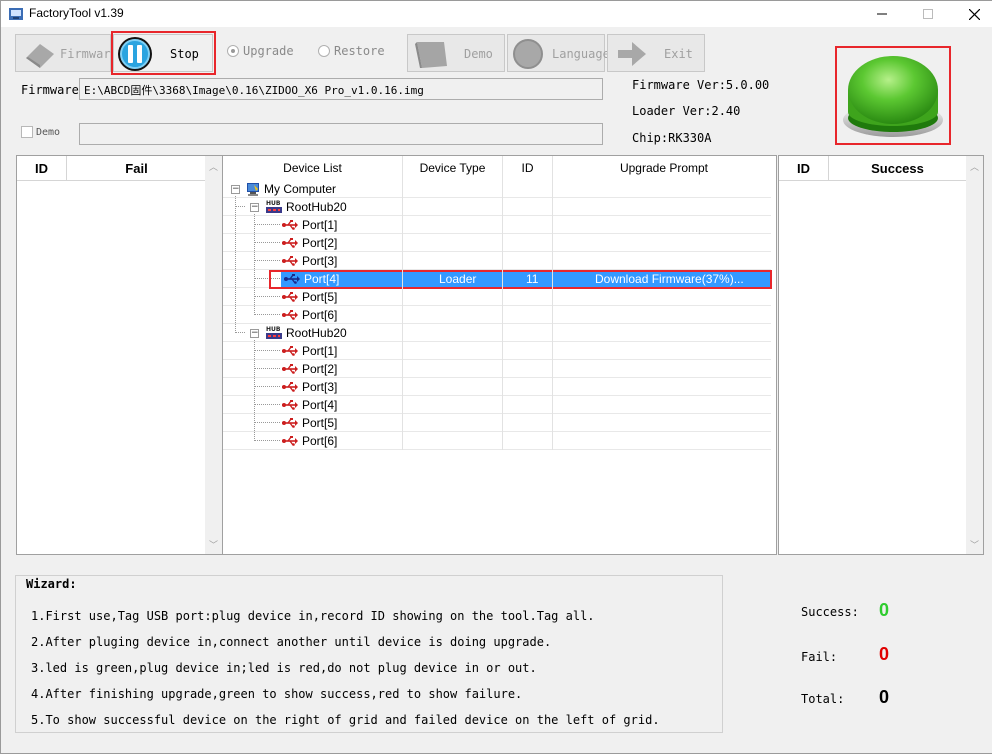 This screenshot has height=754, width=998. Describe the element at coordinates (995, 377) in the screenshot. I see `desktop-edge` at that location.